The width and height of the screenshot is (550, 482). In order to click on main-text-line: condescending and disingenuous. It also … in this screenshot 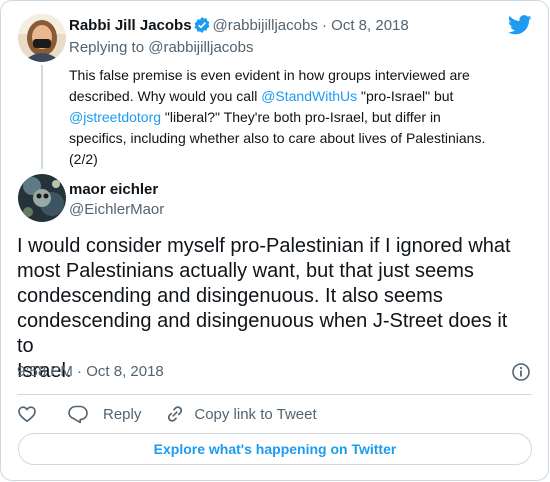, I will do `click(230, 296)`.